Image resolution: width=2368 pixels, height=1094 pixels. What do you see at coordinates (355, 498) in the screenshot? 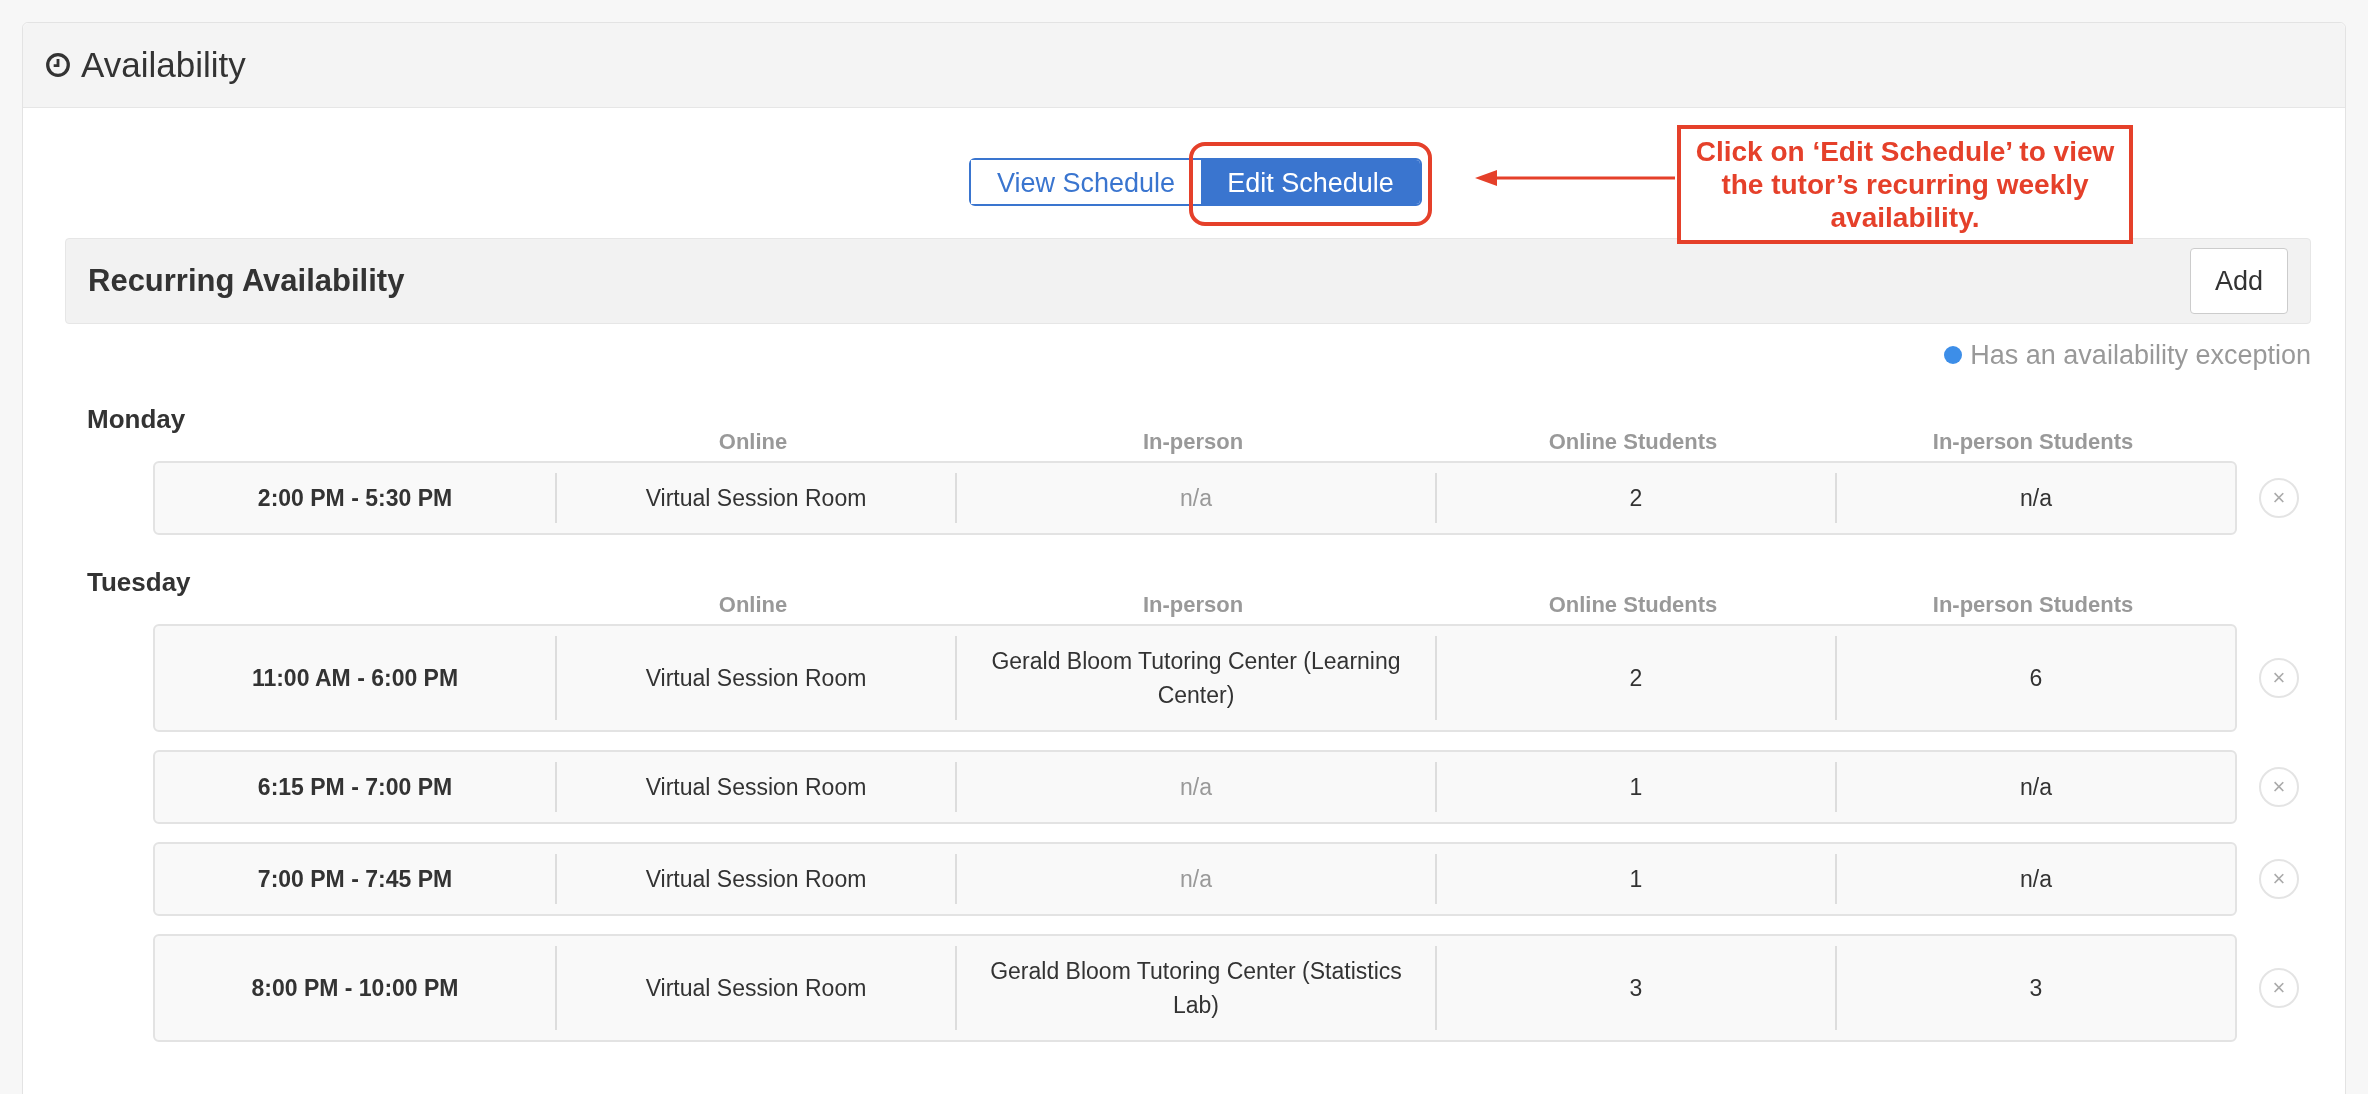
I see `time-range: 2:00 PM - 5:30 PM` at bounding box center [355, 498].